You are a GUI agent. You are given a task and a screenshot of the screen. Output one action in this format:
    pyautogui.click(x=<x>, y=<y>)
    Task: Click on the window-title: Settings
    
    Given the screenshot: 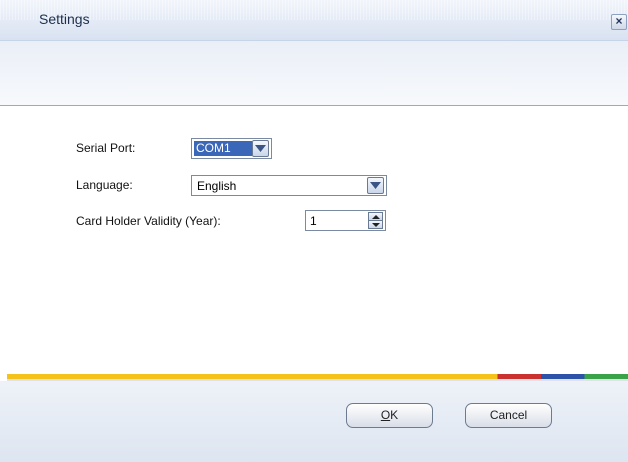 What is the action you would take?
    pyautogui.click(x=64, y=19)
    